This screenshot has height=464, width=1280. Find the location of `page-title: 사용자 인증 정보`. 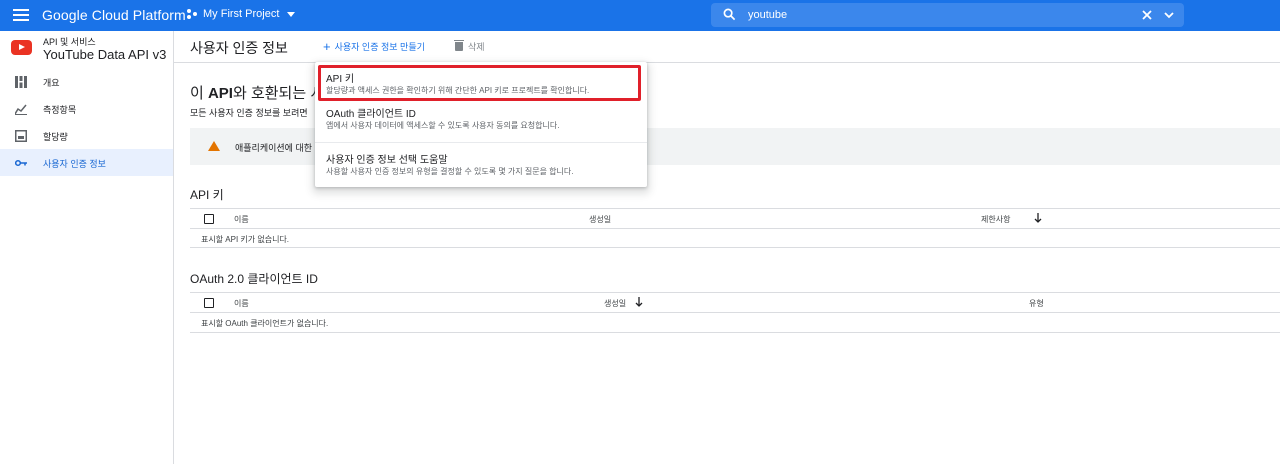

page-title: 사용자 인증 정보 is located at coordinates (239, 48).